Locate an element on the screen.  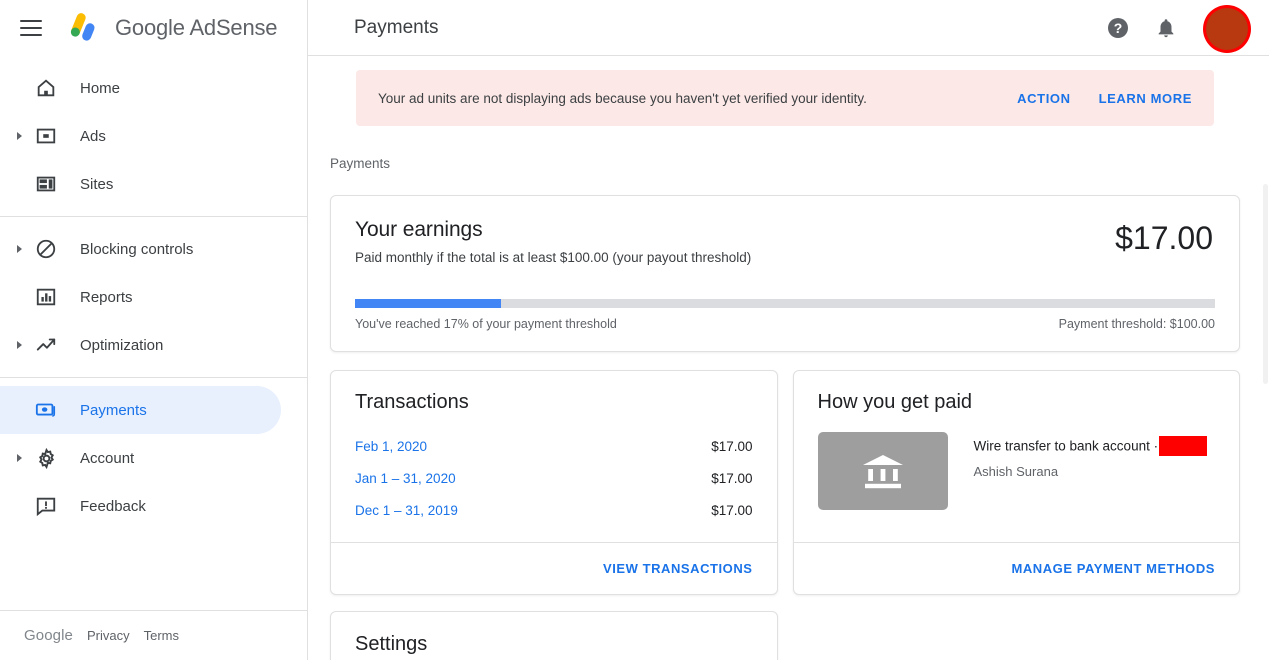
brand-product-word: AdSense is located at coordinates (233, 27).